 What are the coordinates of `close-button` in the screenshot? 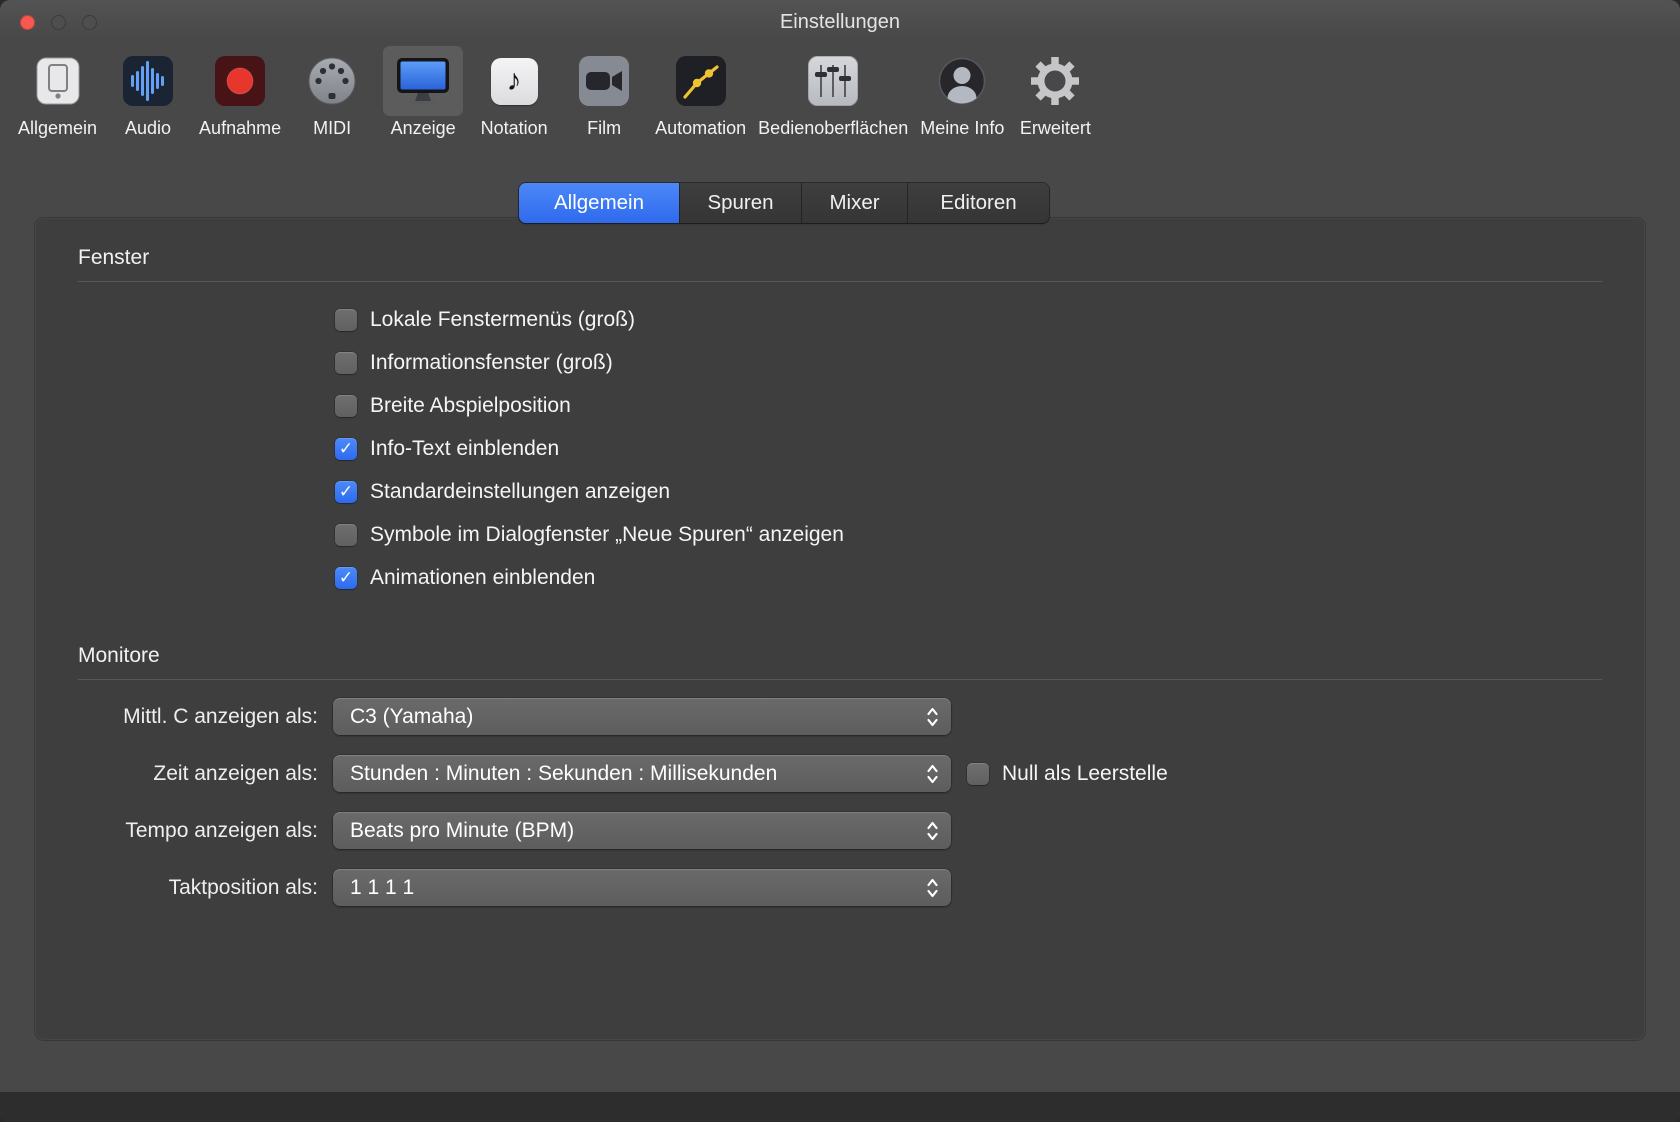 It's located at (27, 22).